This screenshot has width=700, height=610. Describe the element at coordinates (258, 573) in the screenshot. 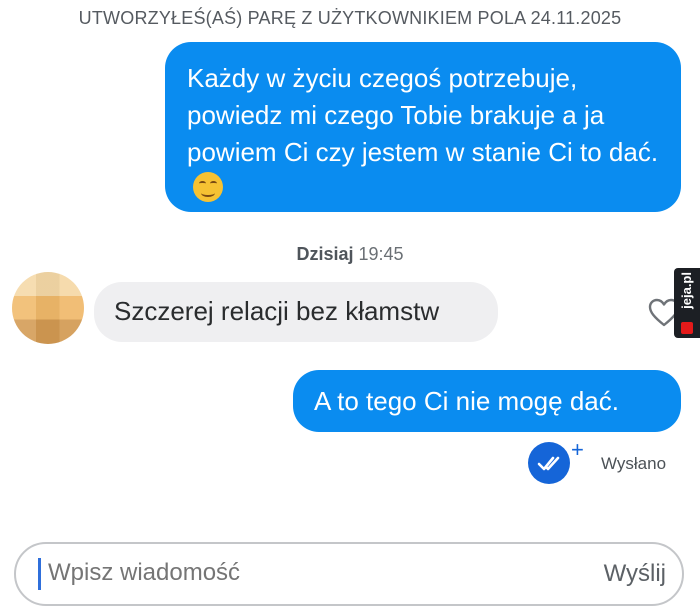

I see `message-input` at that location.